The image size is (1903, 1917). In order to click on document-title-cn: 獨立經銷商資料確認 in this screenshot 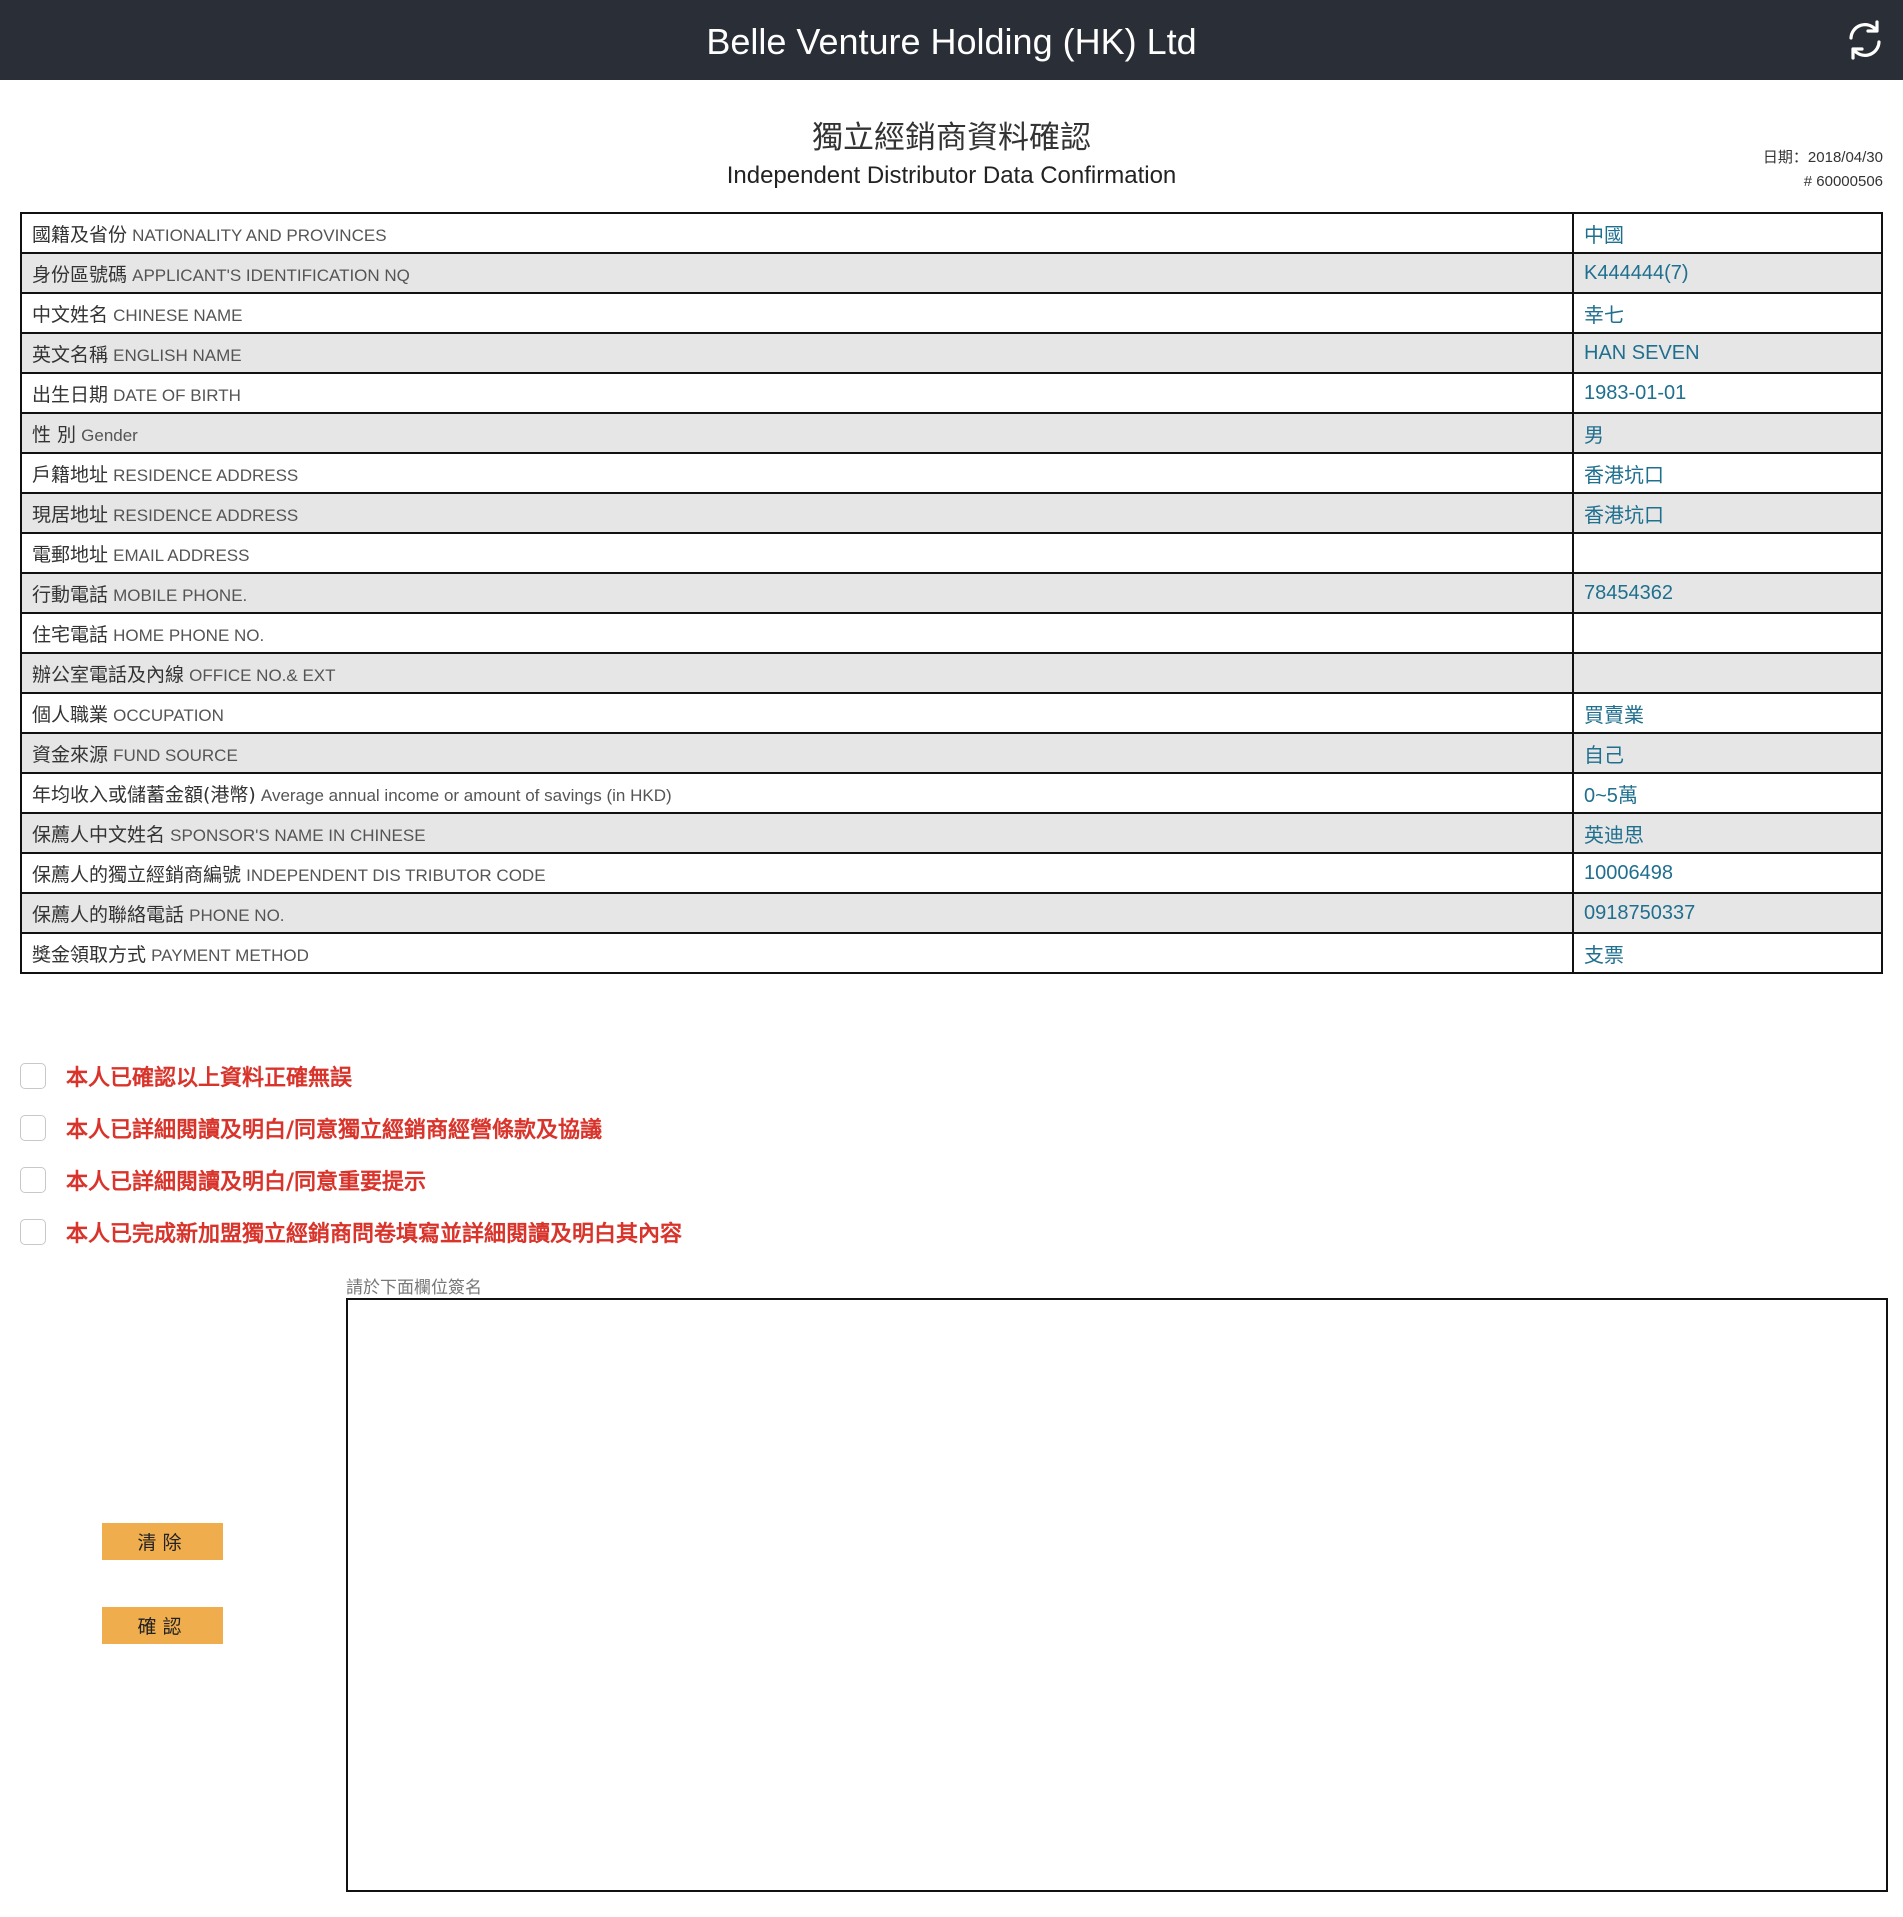, I will do `click(951, 138)`.